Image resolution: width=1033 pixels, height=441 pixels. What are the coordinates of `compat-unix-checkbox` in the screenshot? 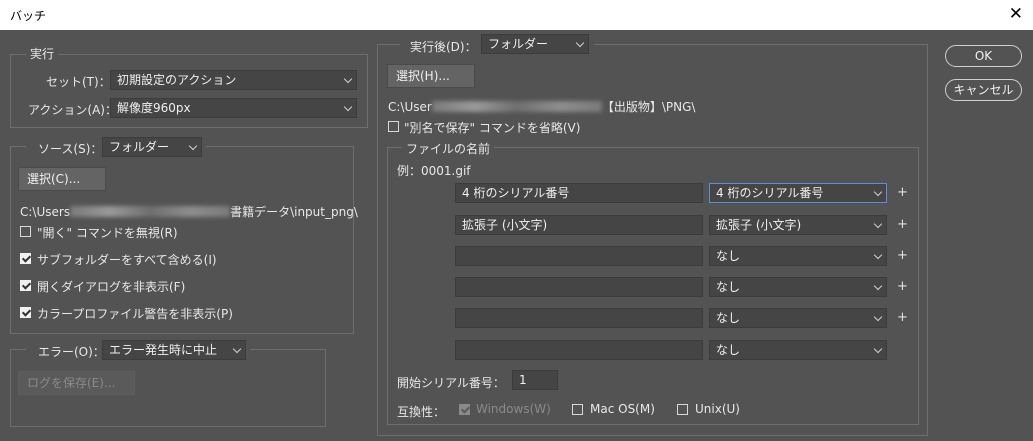 It's located at (682, 409).